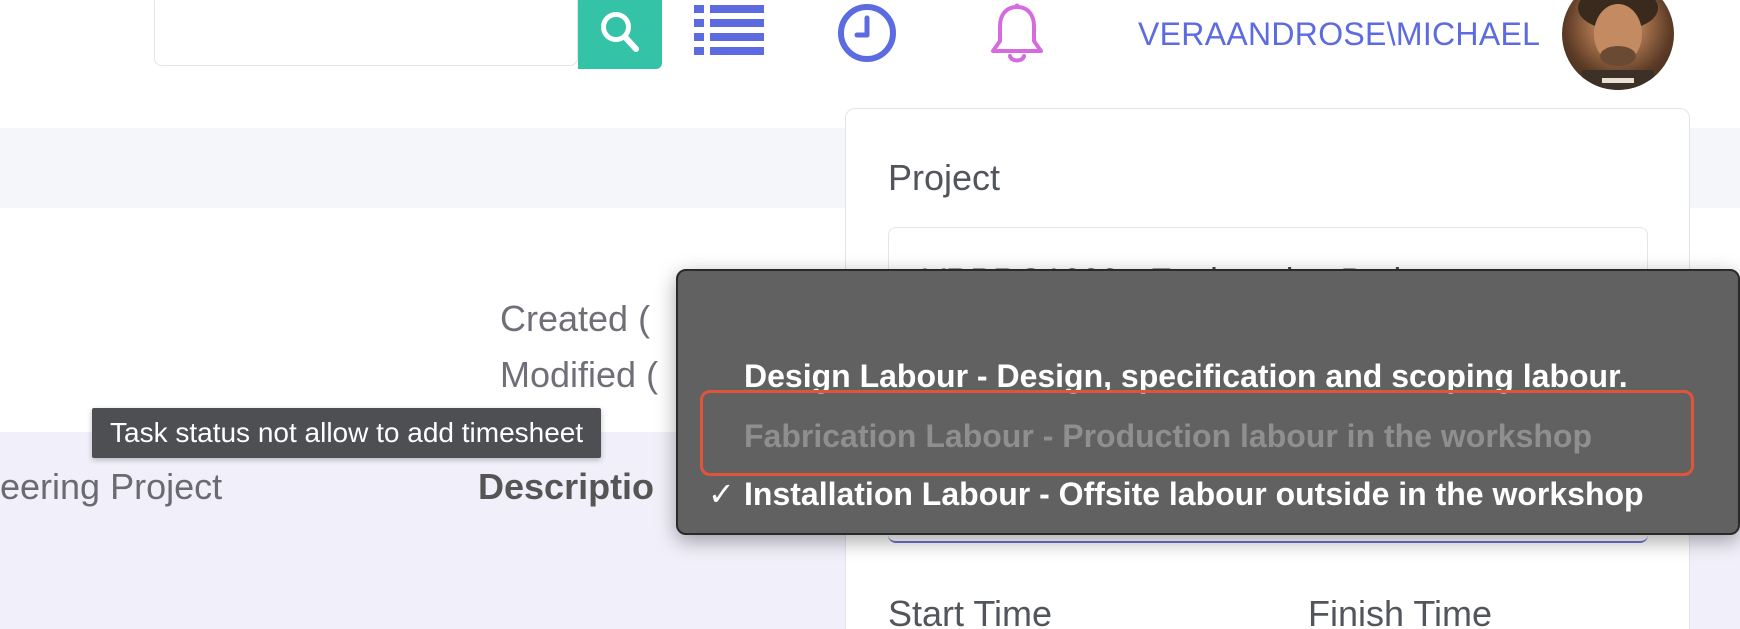  I want to click on modified-label: Modified (, so click(579, 374).